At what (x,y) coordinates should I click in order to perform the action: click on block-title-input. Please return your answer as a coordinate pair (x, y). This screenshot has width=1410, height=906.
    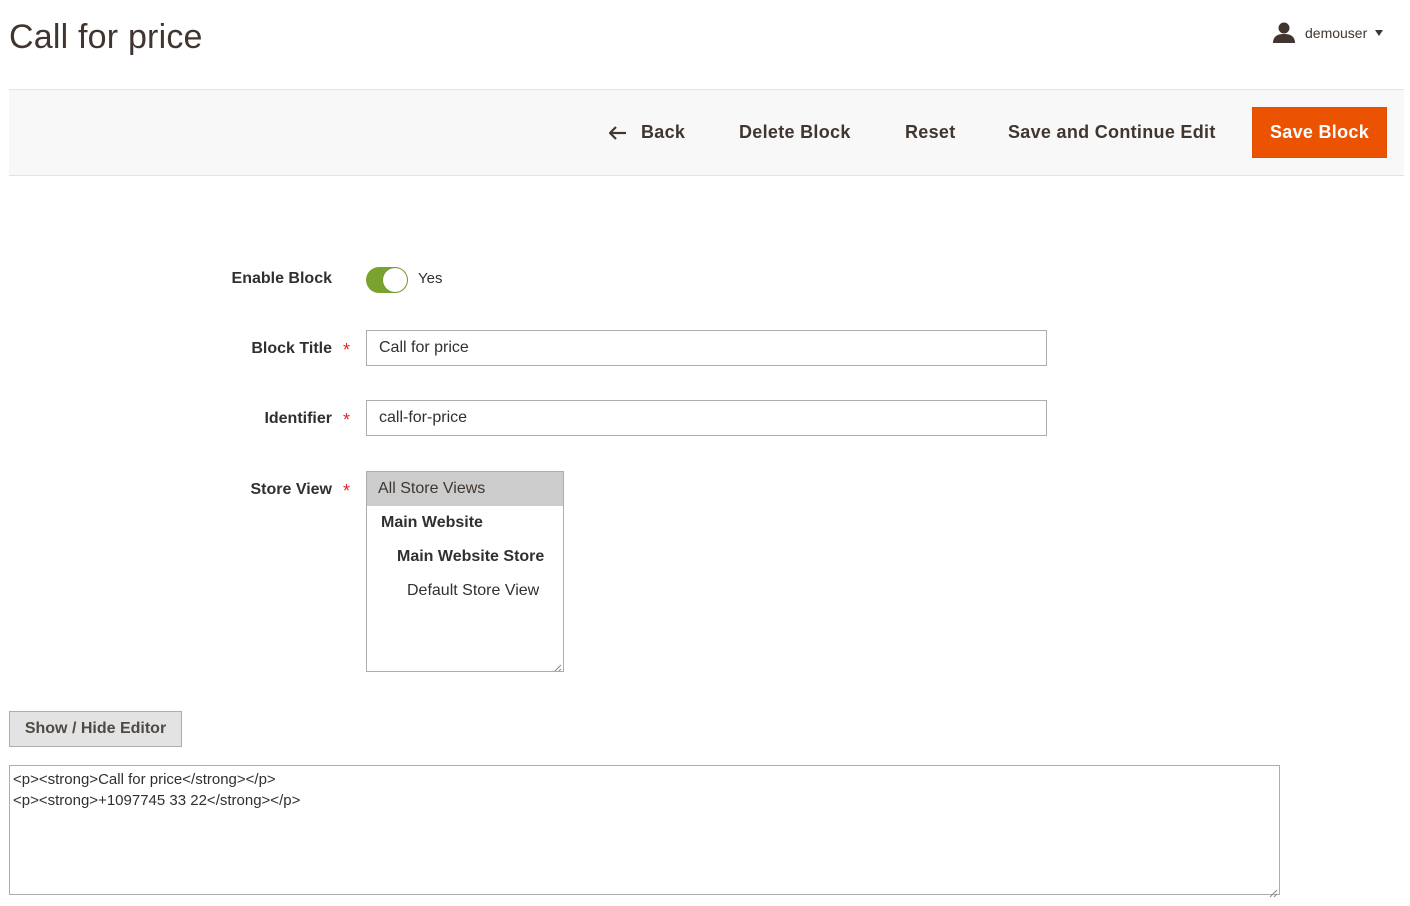
    Looking at the image, I should click on (706, 348).